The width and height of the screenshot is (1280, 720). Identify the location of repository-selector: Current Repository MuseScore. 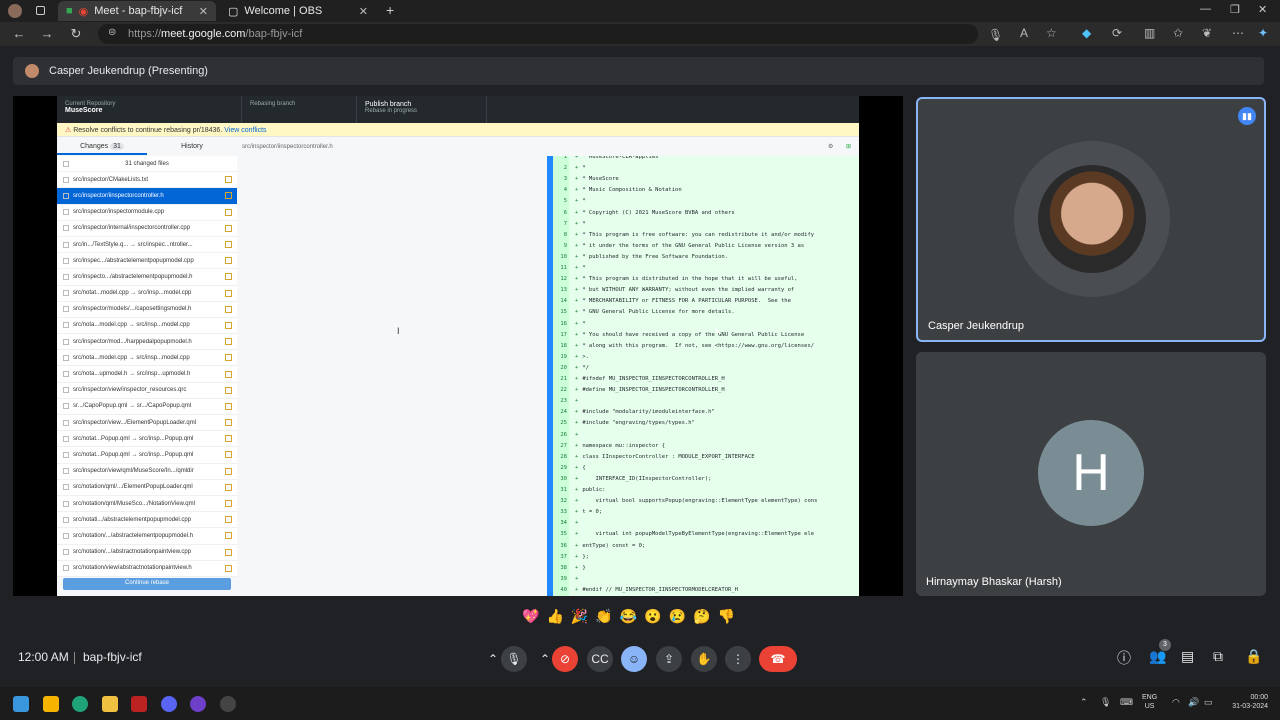
(149, 109).